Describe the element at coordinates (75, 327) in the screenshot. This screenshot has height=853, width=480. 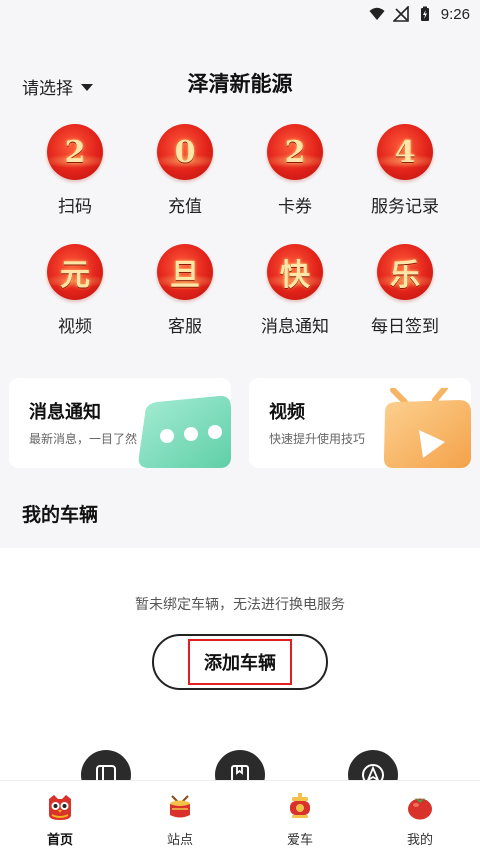
I see `grid-item-label: 视频` at that location.